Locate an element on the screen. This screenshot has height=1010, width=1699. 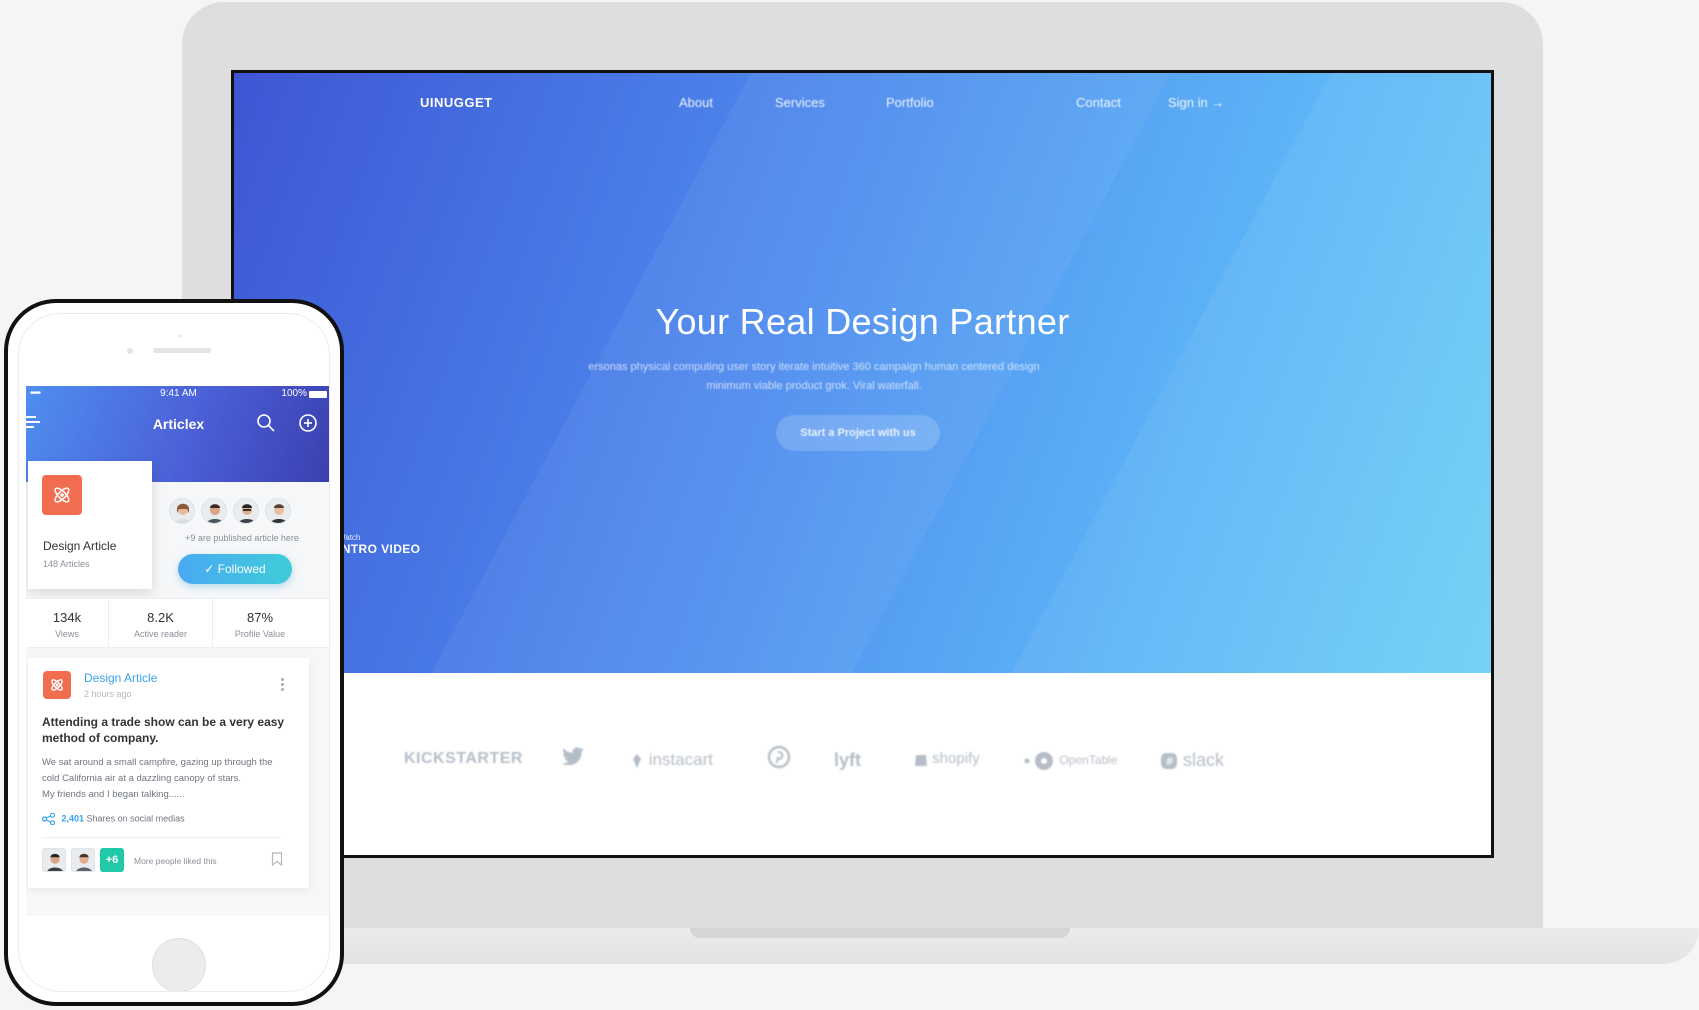
stat-label: Views is located at coordinates (67, 634).